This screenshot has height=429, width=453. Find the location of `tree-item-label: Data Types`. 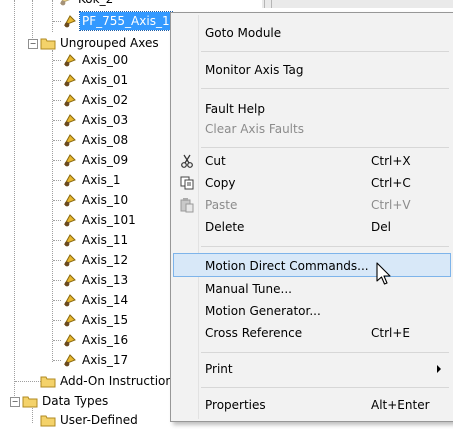

tree-item-label: Data Types is located at coordinates (75, 401).